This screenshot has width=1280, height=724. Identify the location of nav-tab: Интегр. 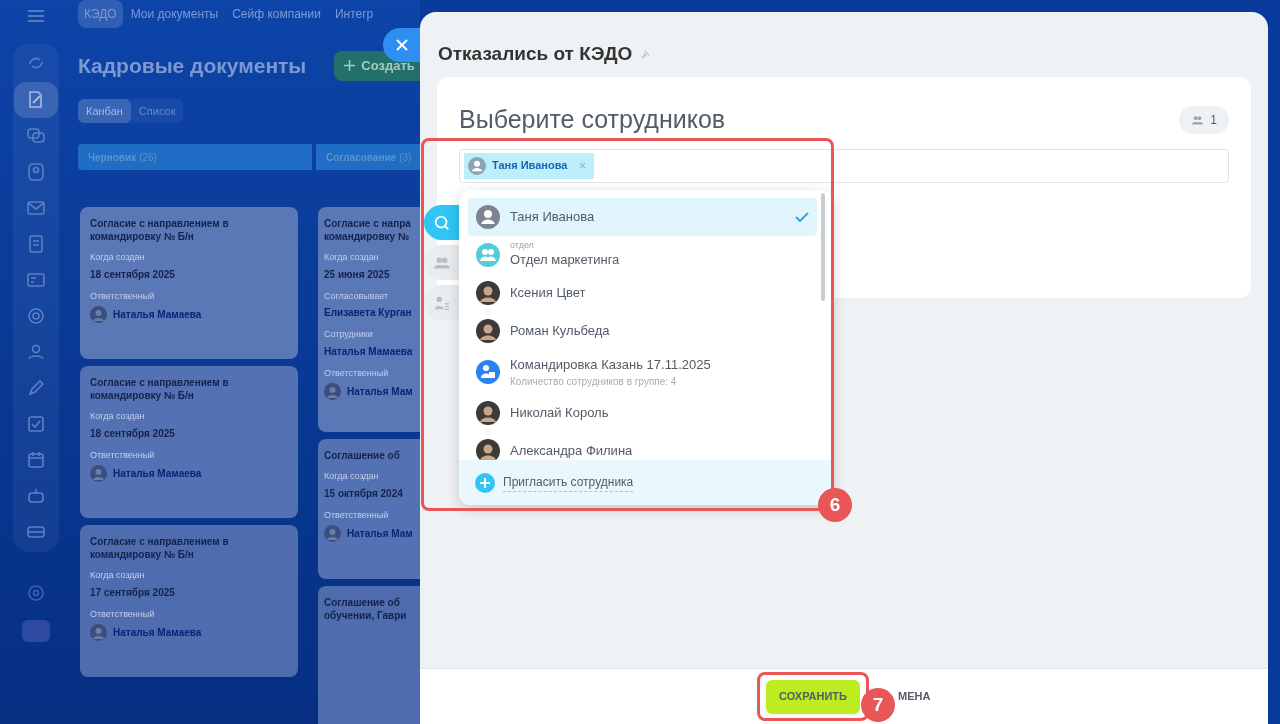
(354, 14).